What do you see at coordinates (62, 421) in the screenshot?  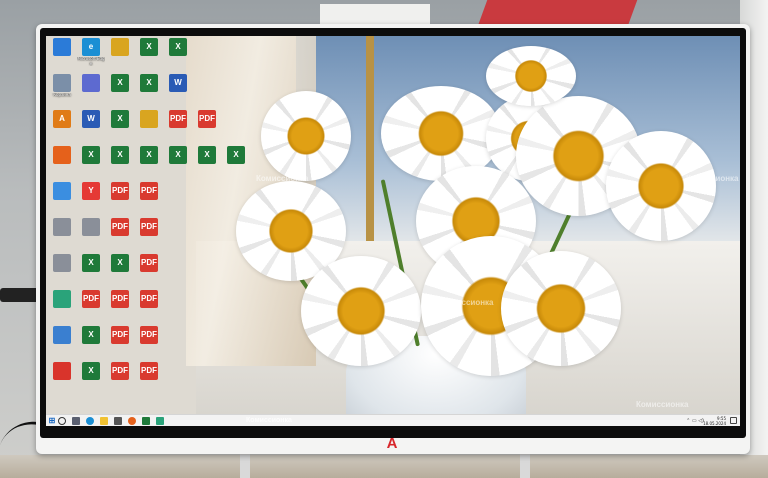 I see `search-icon` at bounding box center [62, 421].